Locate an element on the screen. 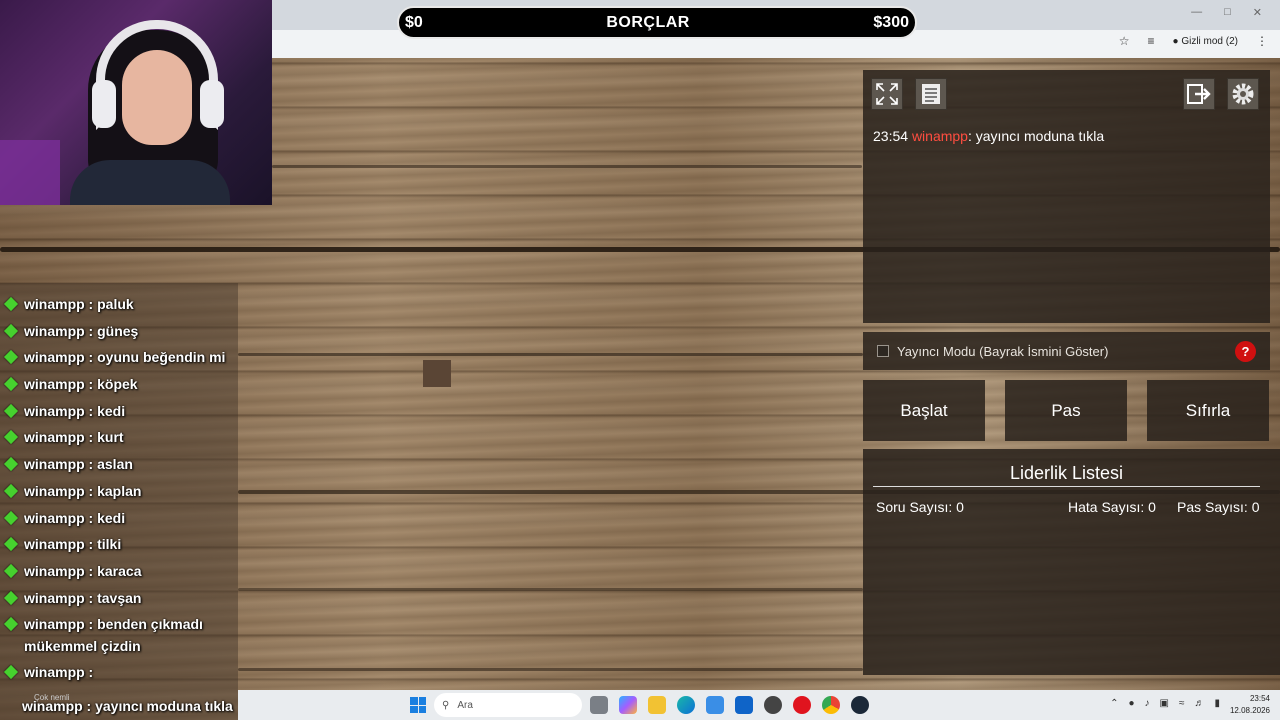  microphone-icon: ♪ is located at coordinates (1147, 703).